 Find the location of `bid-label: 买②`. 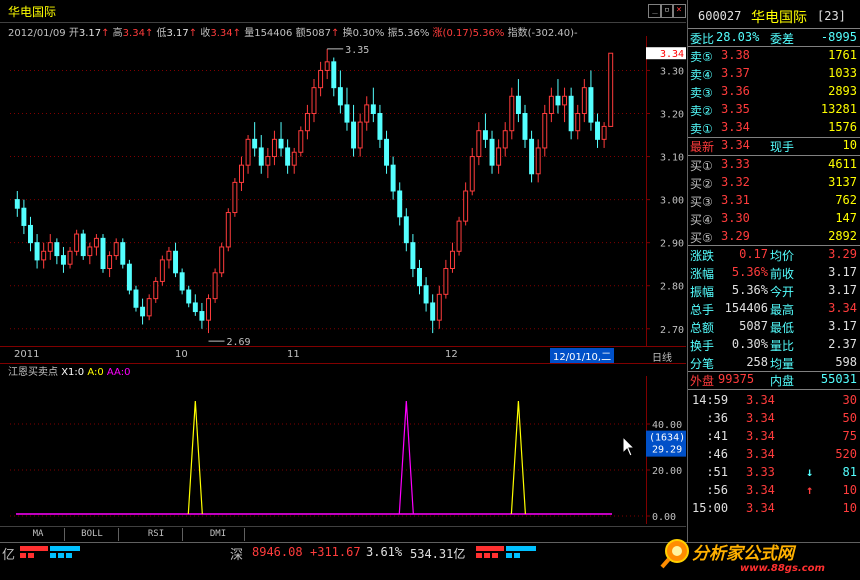

bid-label: 买② is located at coordinates (701, 184).